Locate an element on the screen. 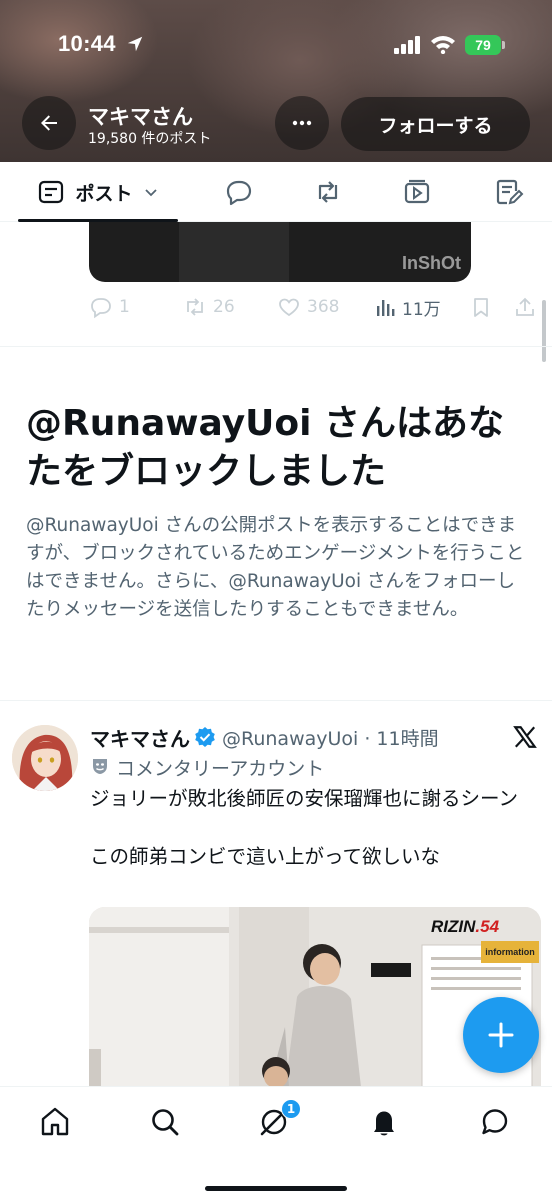 The width and height of the screenshot is (552, 1200). more-dots-icon is located at coordinates (302, 123).